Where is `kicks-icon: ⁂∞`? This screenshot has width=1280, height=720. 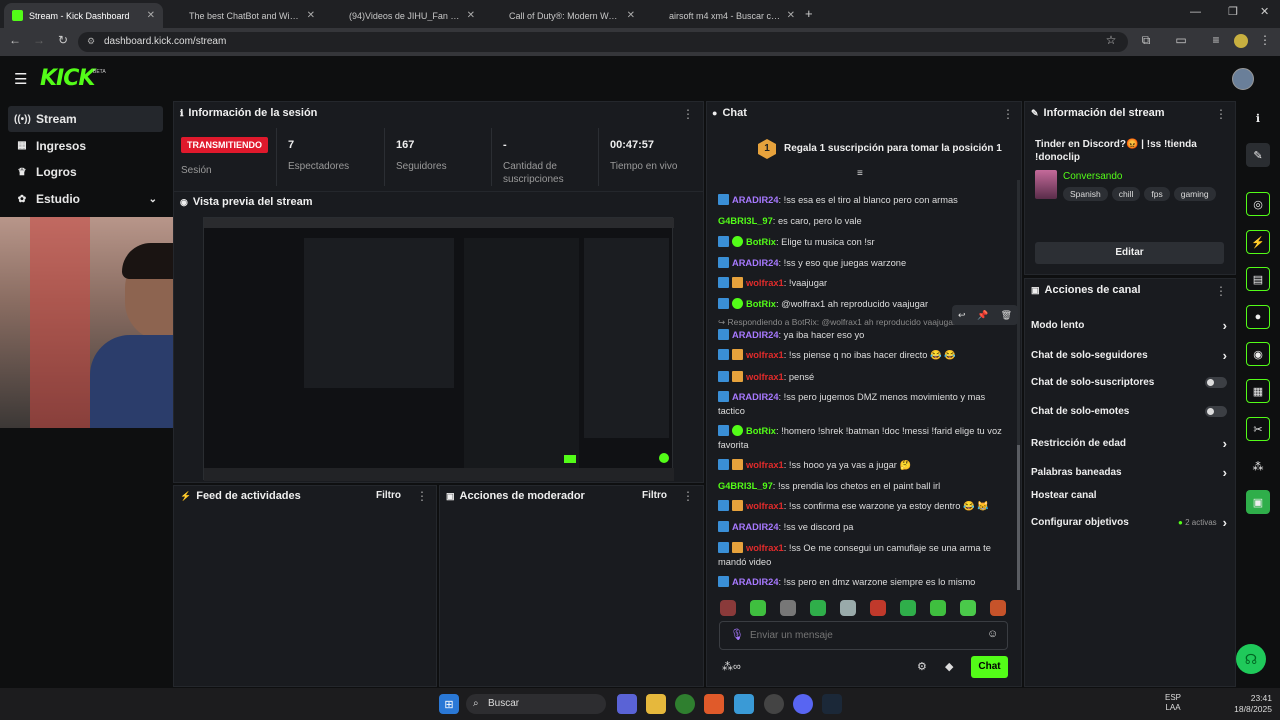
kicks-icon: ⁂∞ is located at coordinates (731, 666).